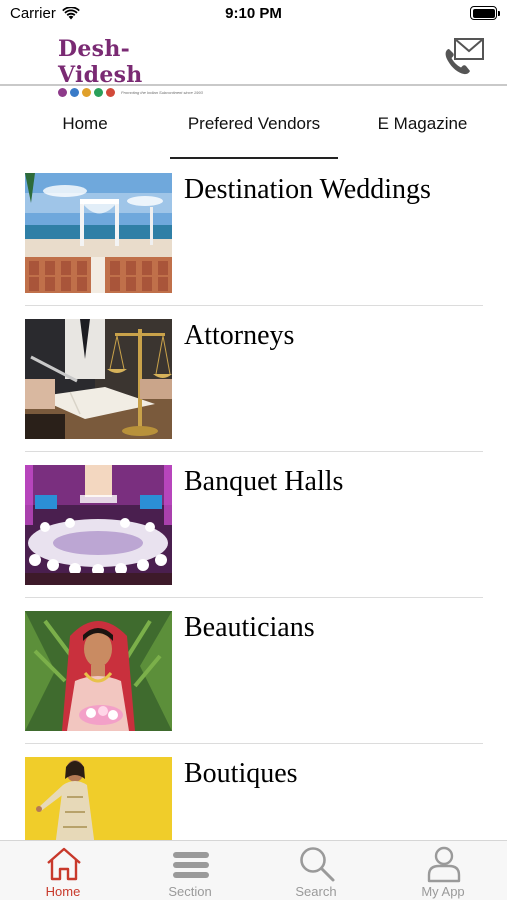 The height and width of the screenshot is (900, 507). I want to click on beach-wedding-image, so click(98, 233).